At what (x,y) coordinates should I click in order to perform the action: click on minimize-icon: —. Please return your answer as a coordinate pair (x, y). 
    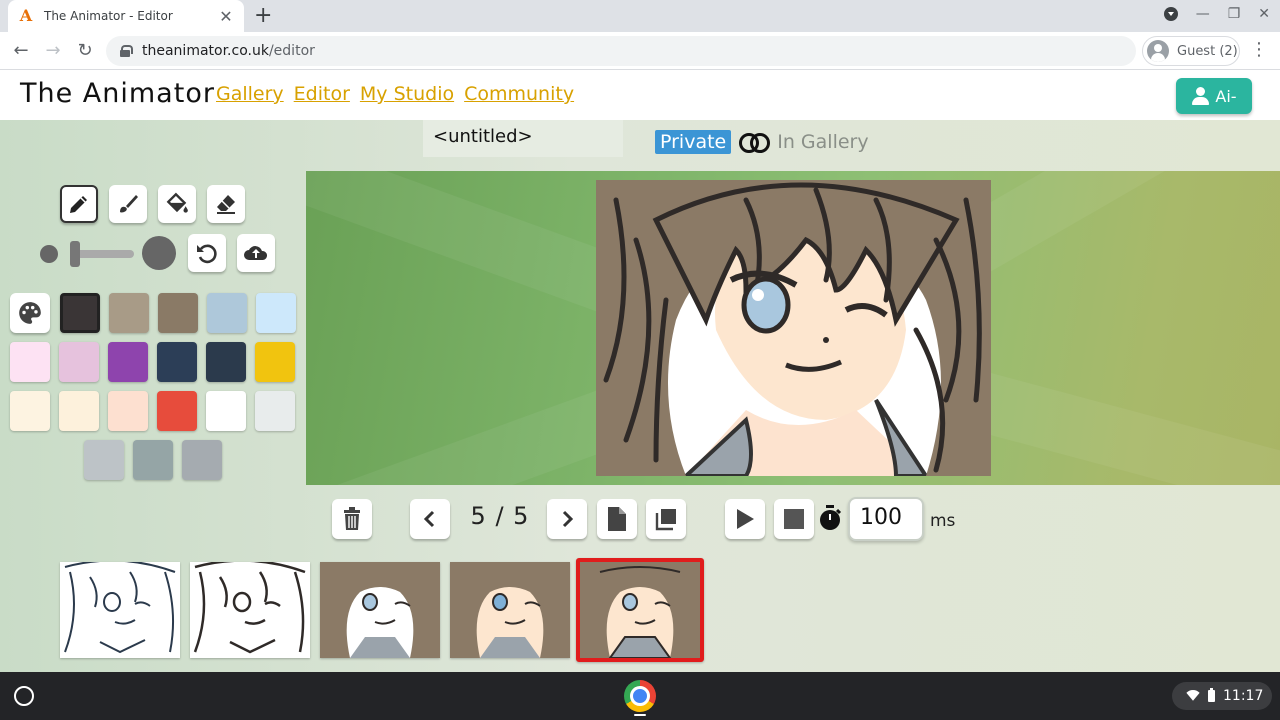
    Looking at the image, I should click on (1203, 14).